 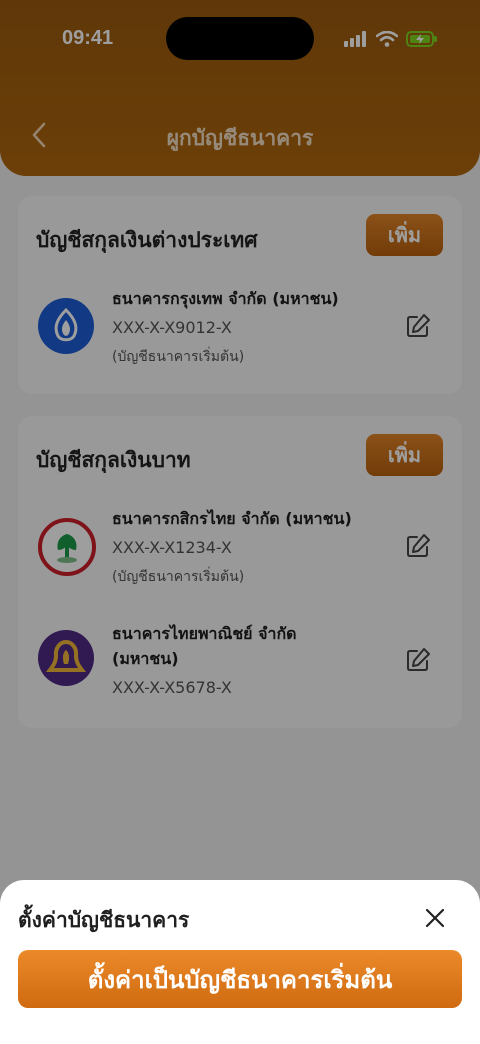 What do you see at coordinates (240, 979) in the screenshot?
I see `set-default-account-button: ตั้งค่าเป็นบัญชีธนาคารเริ่มต้น` at bounding box center [240, 979].